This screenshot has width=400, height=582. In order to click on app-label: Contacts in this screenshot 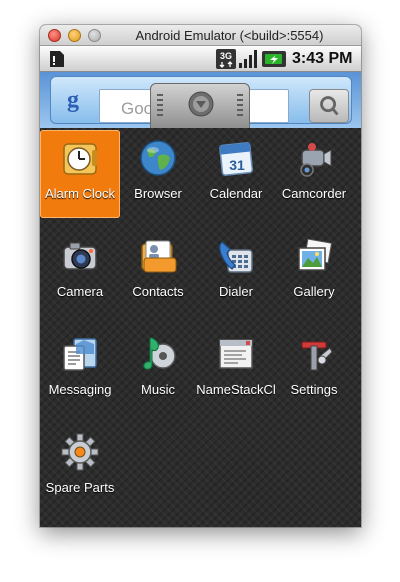, I will do `click(158, 291)`.